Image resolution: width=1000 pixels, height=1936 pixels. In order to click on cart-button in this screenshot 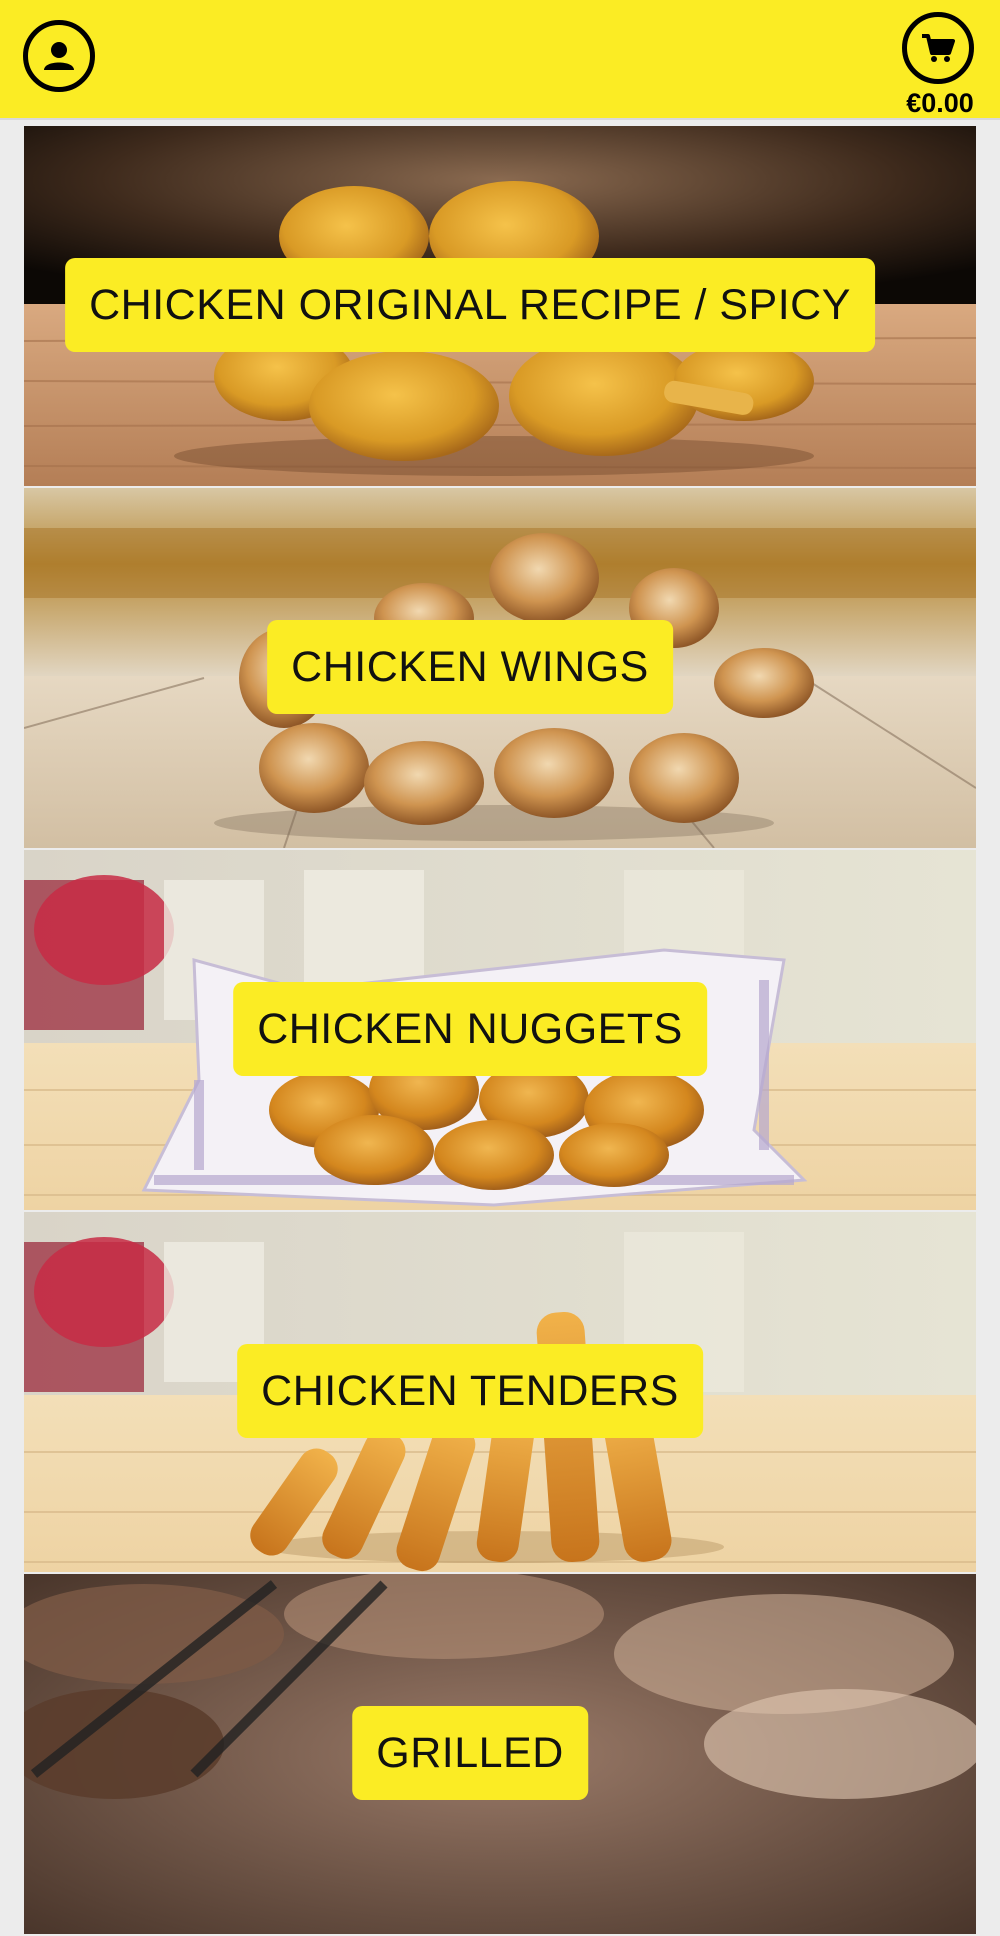, I will do `click(938, 48)`.